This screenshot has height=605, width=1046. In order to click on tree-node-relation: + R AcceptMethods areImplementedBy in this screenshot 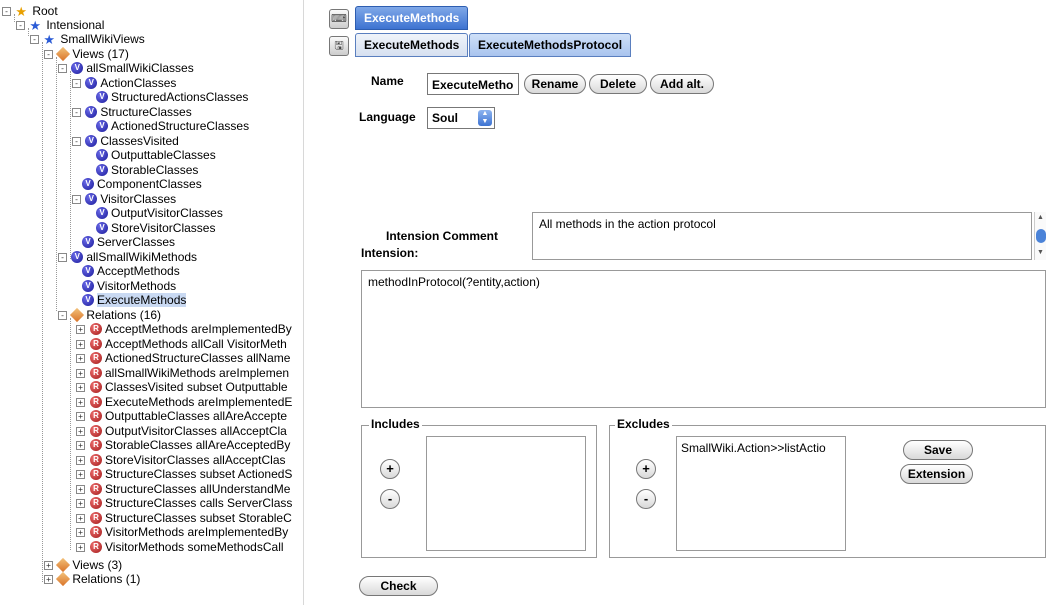, I will do `click(181, 329)`.